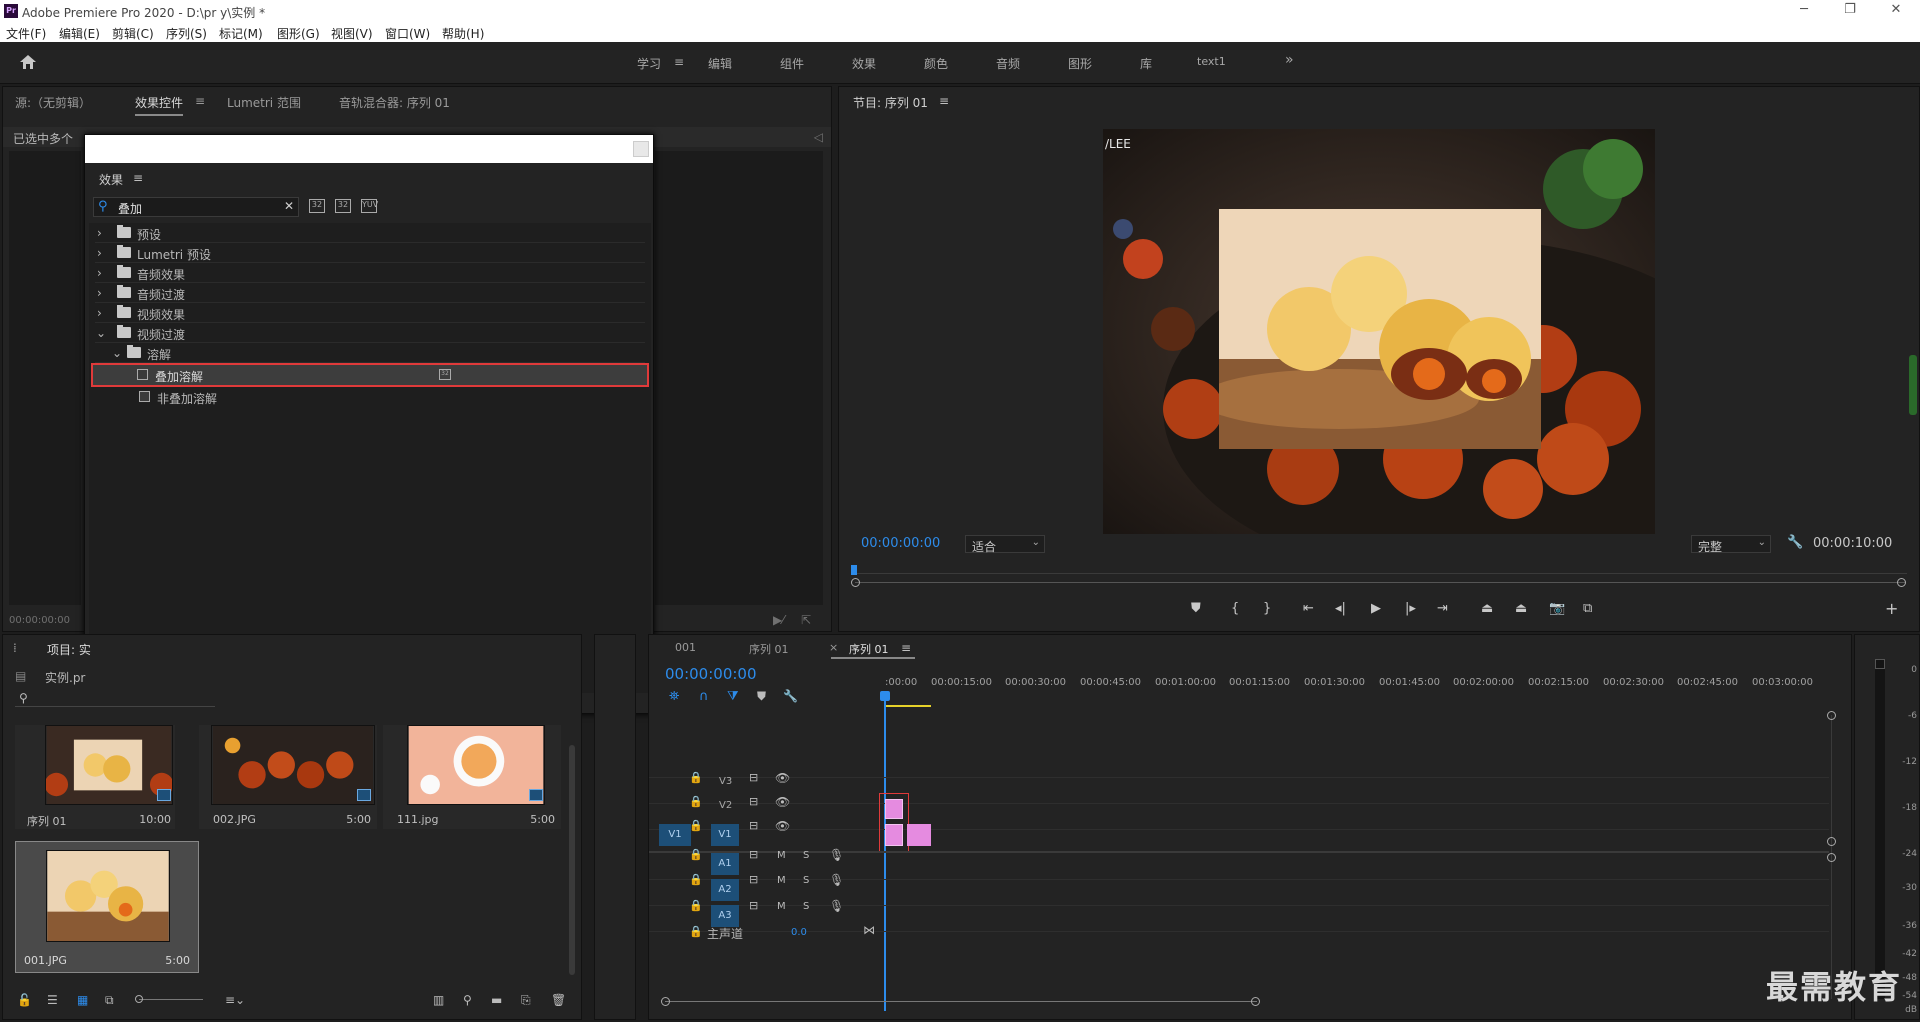 This screenshot has width=1920, height=1022. What do you see at coordinates (753, 825) in the screenshot?
I see `v1-sync-icon: ⊟` at bounding box center [753, 825].